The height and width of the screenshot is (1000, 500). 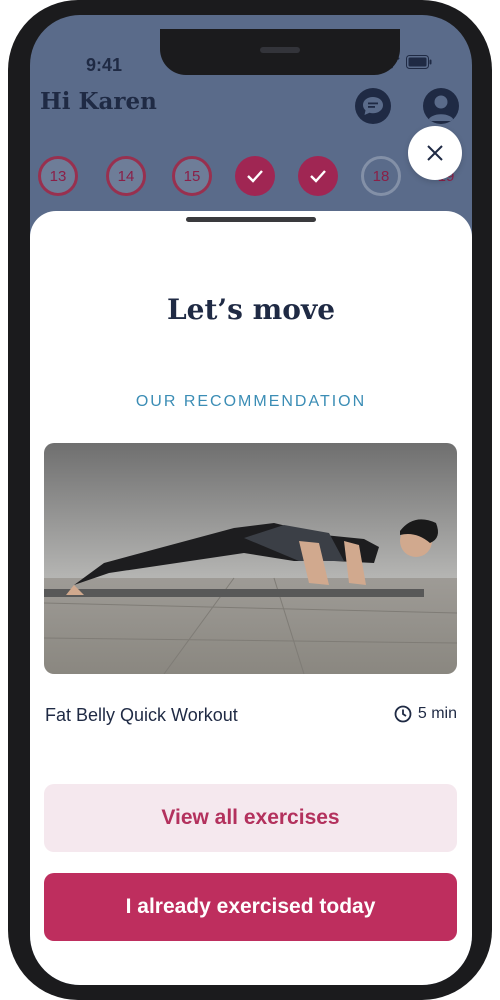 I want to click on profile-icon, so click(x=441, y=108).